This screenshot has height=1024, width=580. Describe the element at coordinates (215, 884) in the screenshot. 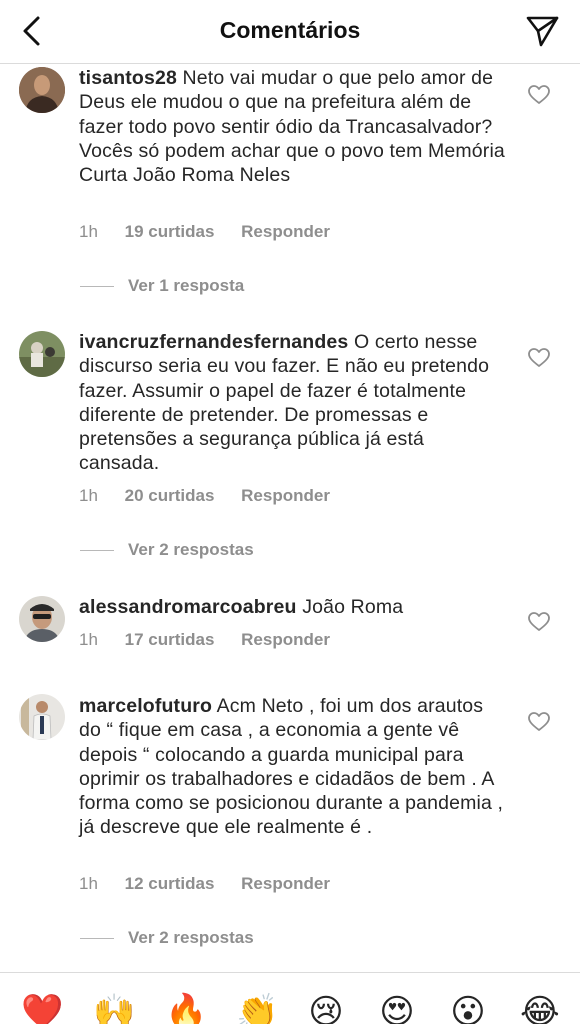

I see `comment-meta: 1h 12 curtidas Responder` at that location.